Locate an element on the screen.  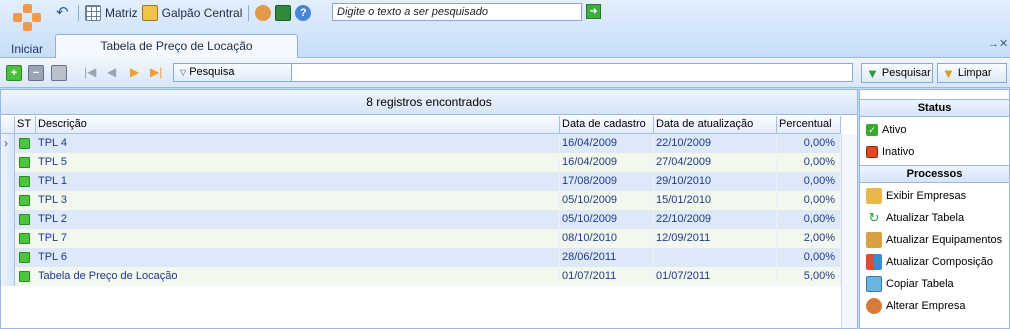
copy-icon is located at coordinates (874, 284).